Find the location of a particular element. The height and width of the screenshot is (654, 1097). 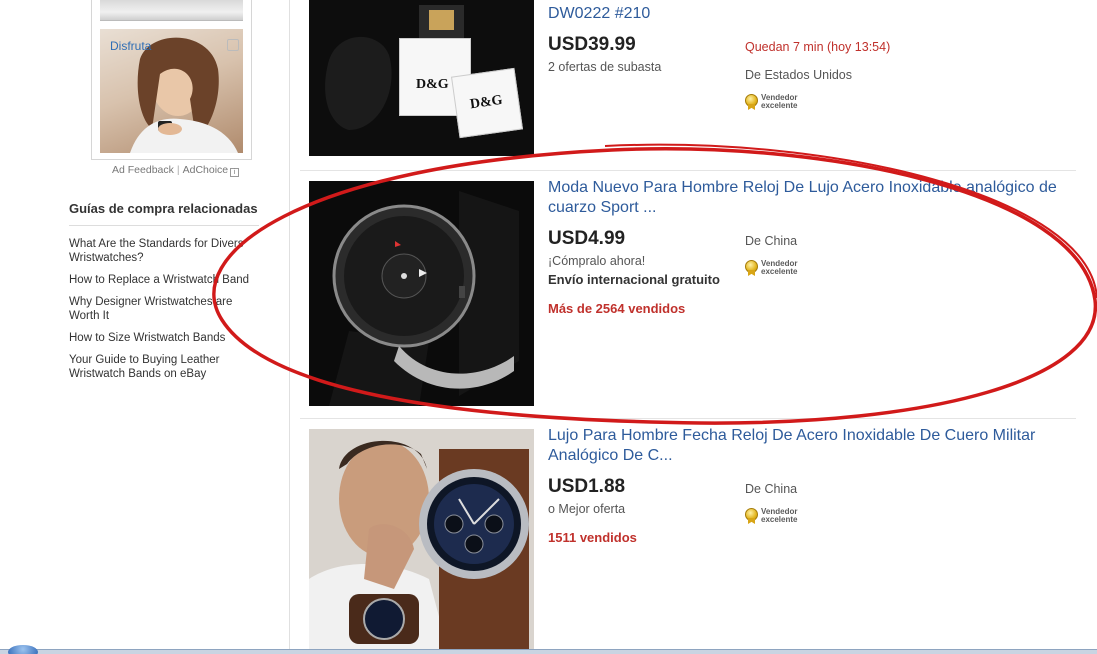

listing-origin: De Estados Unidos is located at coordinates (799, 75).